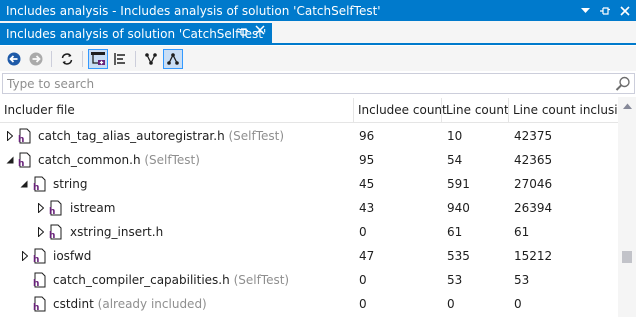 Image resolution: width=636 pixels, height=317 pixels. I want to click on includees-mode-button, so click(151, 59).